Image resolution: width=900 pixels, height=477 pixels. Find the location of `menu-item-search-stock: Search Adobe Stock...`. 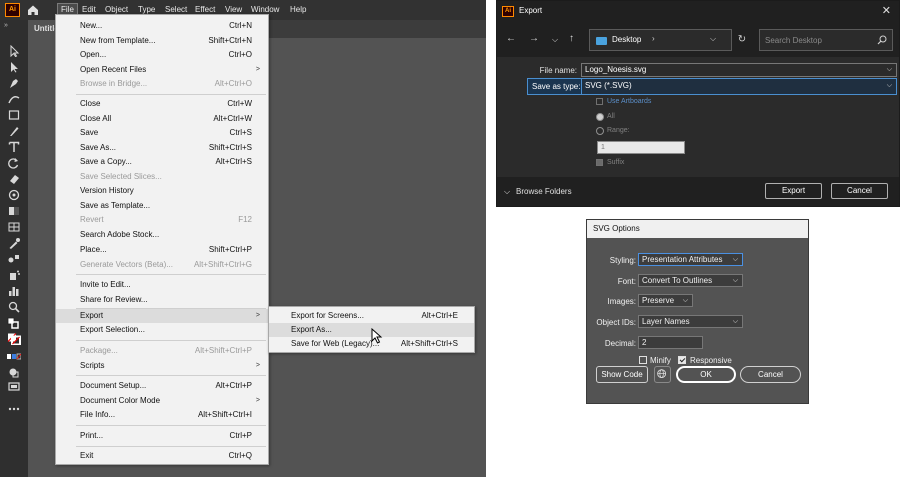

menu-item-search-stock: Search Adobe Stock... is located at coordinates (162, 235).